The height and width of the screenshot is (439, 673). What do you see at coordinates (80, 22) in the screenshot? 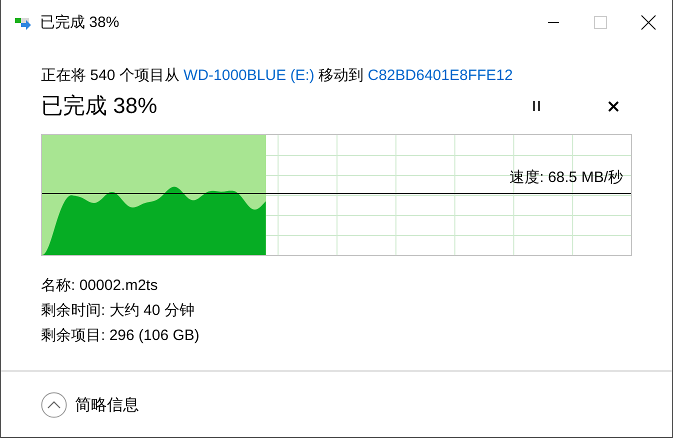
I see `window-title: 已完成 38%` at bounding box center [80, 22].